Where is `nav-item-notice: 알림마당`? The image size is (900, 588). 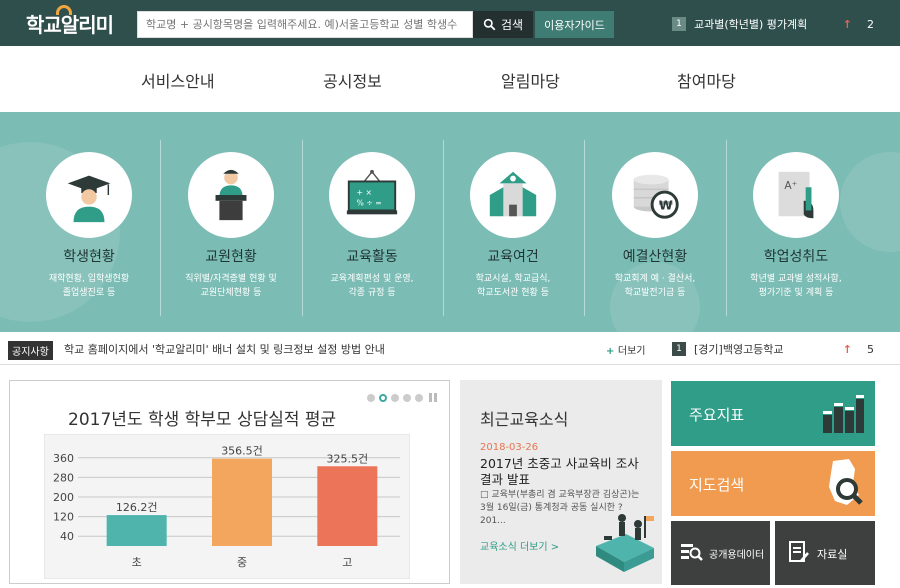 nav-item-notice: 알림마당 is located at coordinates (530, 80).